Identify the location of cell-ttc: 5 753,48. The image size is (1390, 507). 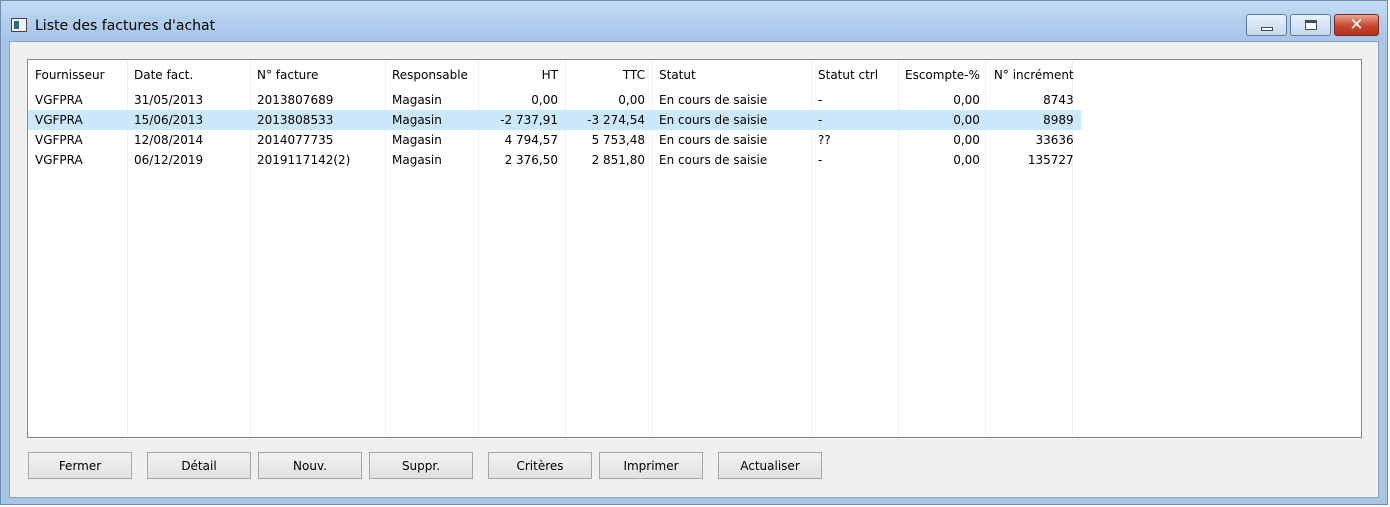
(618, 140).